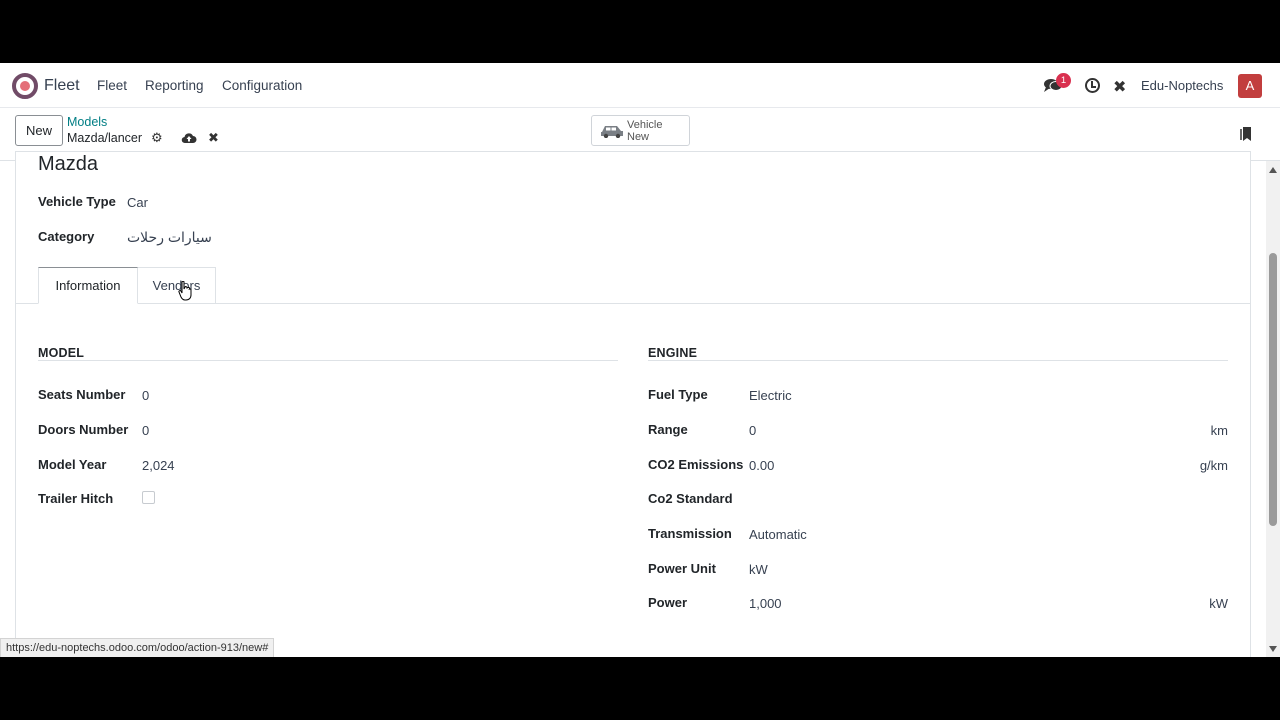 The image size is (1280, 720). I want to click on tab-vendors: Vendors, so click(177, 285).